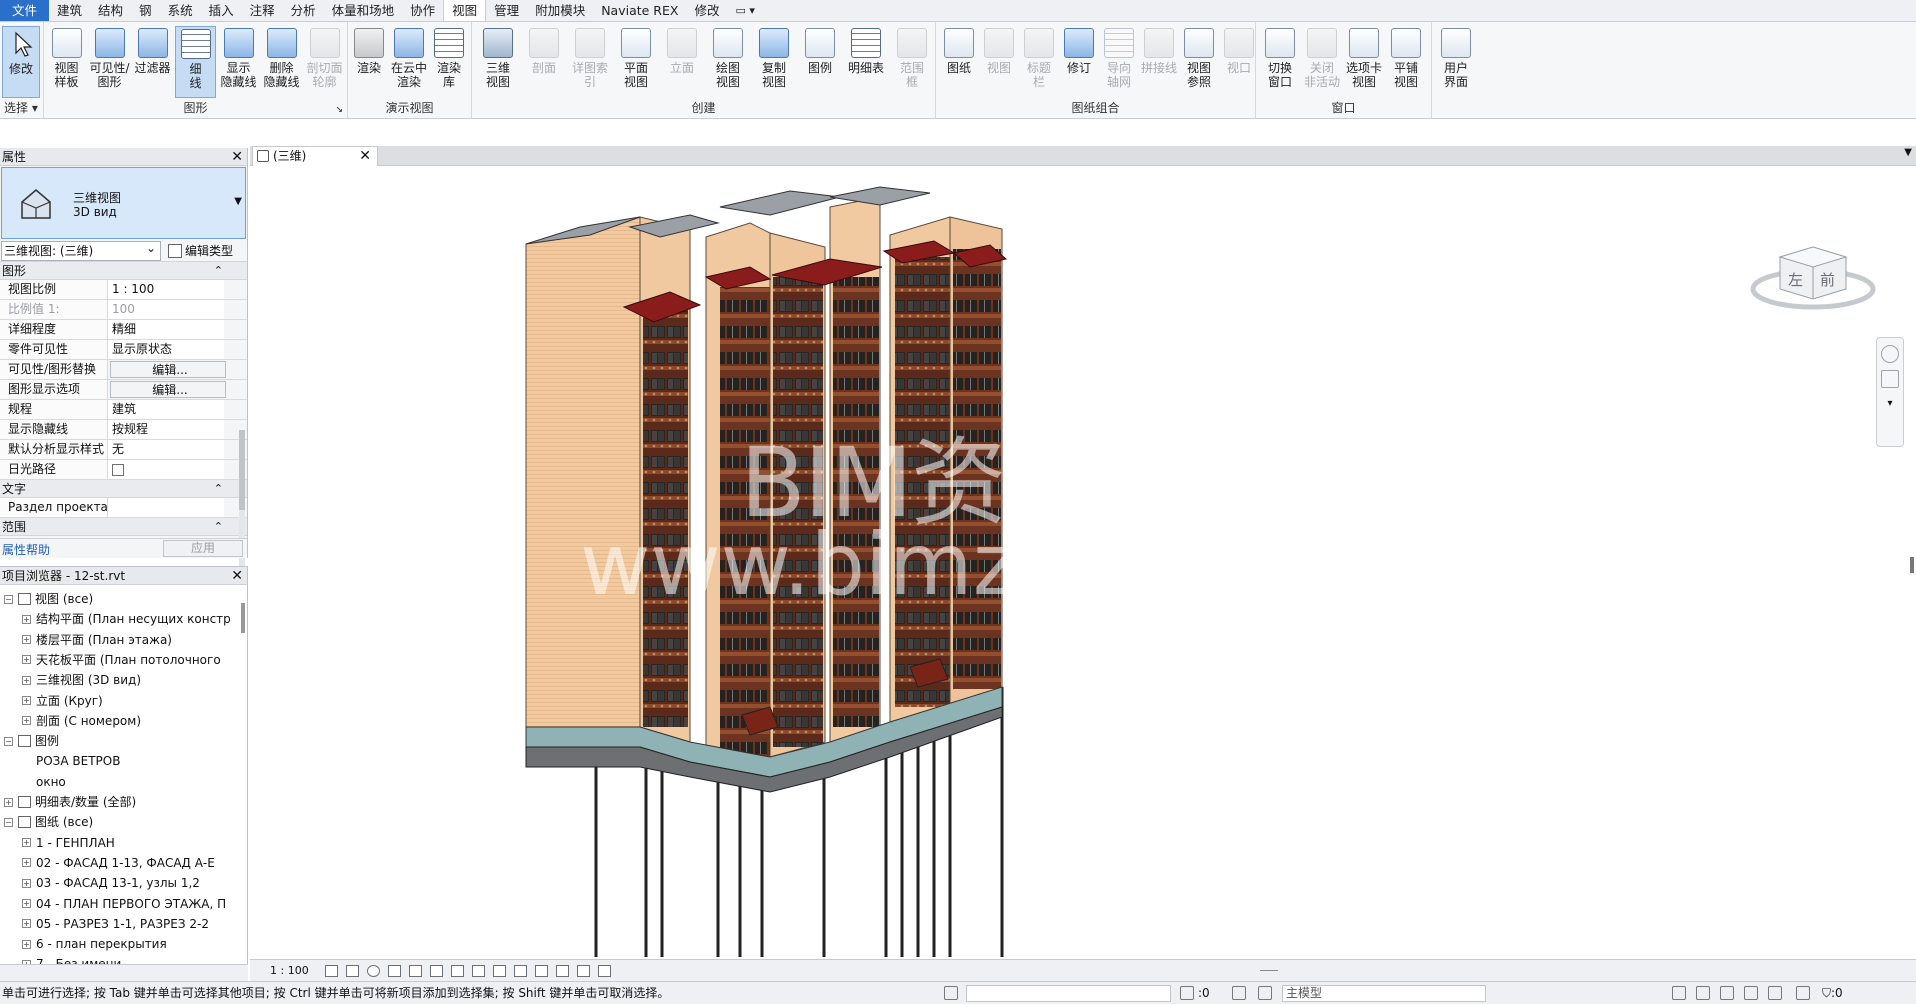 This screenshot has width=1916, height=1004. What do you see at coordinates (118, 863) in the screenshot?
I see `tree-node: +02 - ФАСАД 1-13, ФАСАД А-Е` at bounding box center [118, 863].